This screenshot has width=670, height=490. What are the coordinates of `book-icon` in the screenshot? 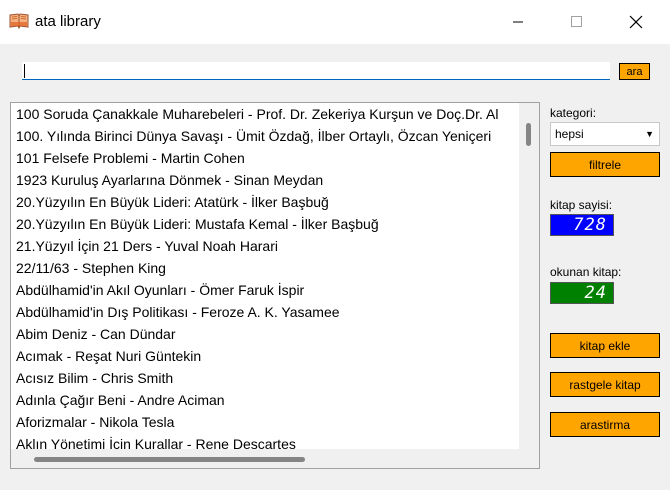 It's located at (19, 21).